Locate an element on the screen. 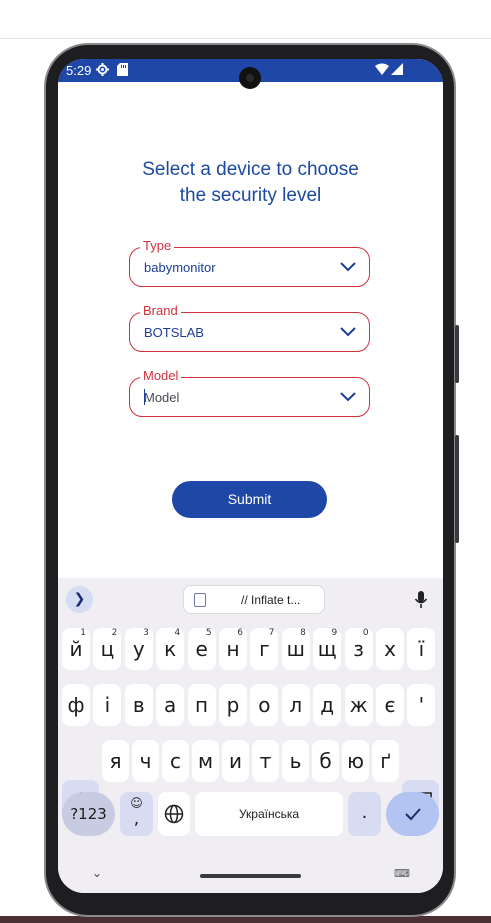 The width and height of the screenshot is (491, 923). key-char: м is located at coordinates (205, 761).